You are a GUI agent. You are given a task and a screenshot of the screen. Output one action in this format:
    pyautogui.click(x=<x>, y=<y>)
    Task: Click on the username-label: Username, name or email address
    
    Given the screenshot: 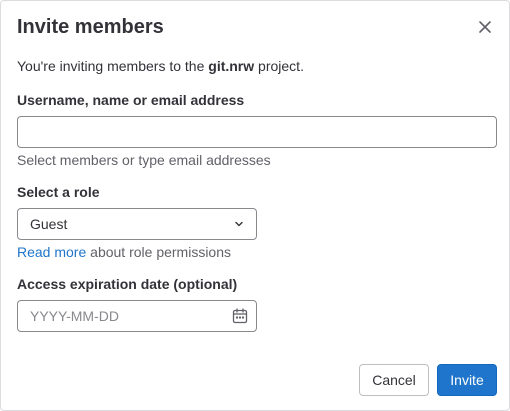 What is the action you would take?
    pyautogui.click(x=131, y=100)
    